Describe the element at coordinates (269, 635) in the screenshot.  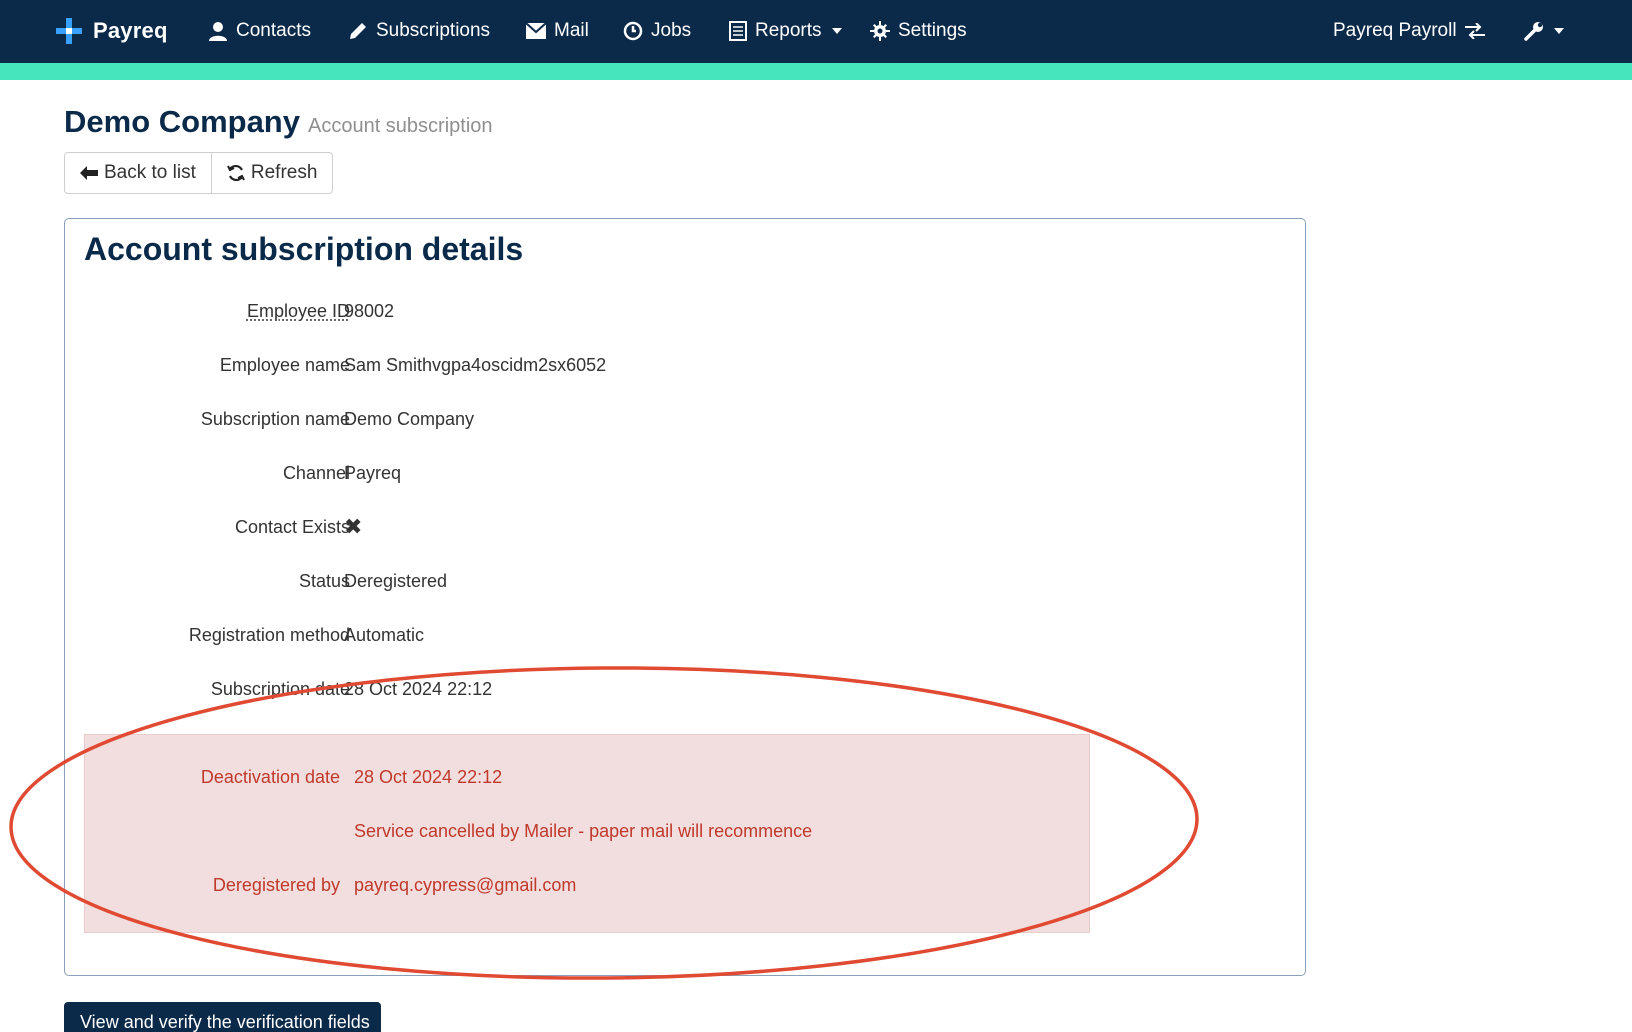
I see `registration-method-label: Registration method` at that location.